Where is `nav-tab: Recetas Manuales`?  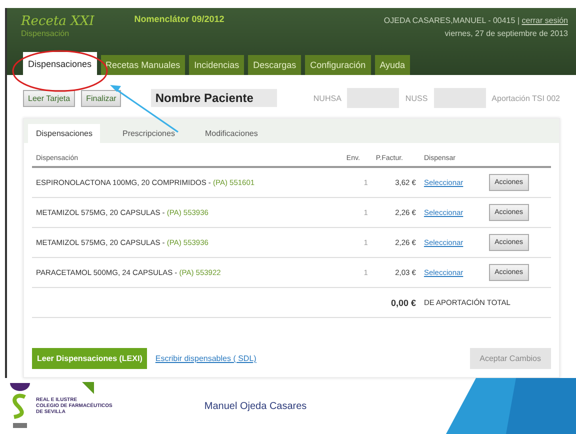
nav-tab: Recetas Manuales is located at coordinates (143, 65).